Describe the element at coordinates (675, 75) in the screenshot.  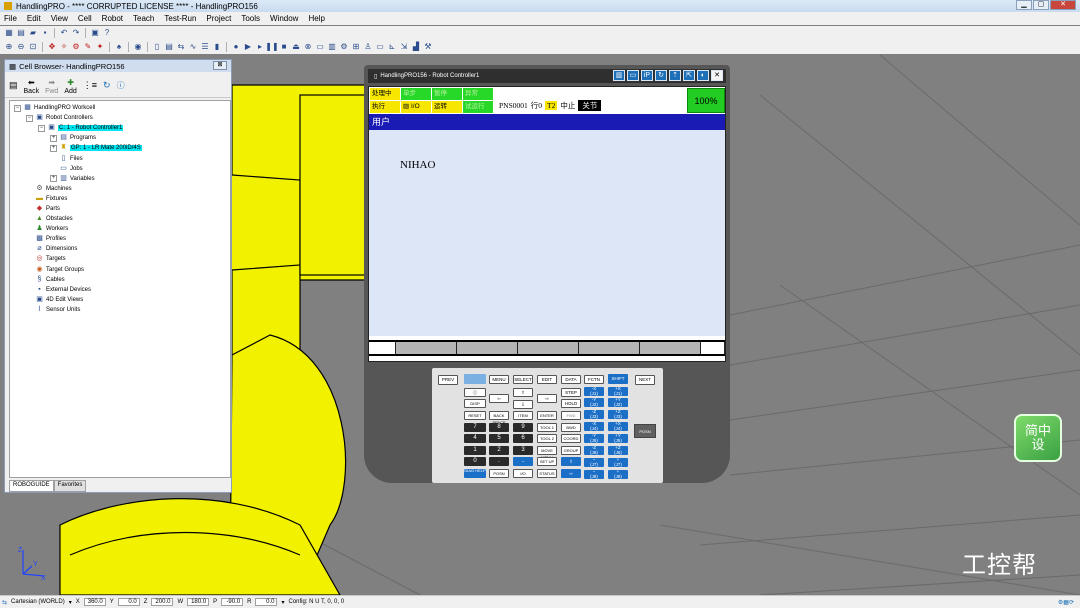
I see `pendant-upload-icon: ⇡` at that location.